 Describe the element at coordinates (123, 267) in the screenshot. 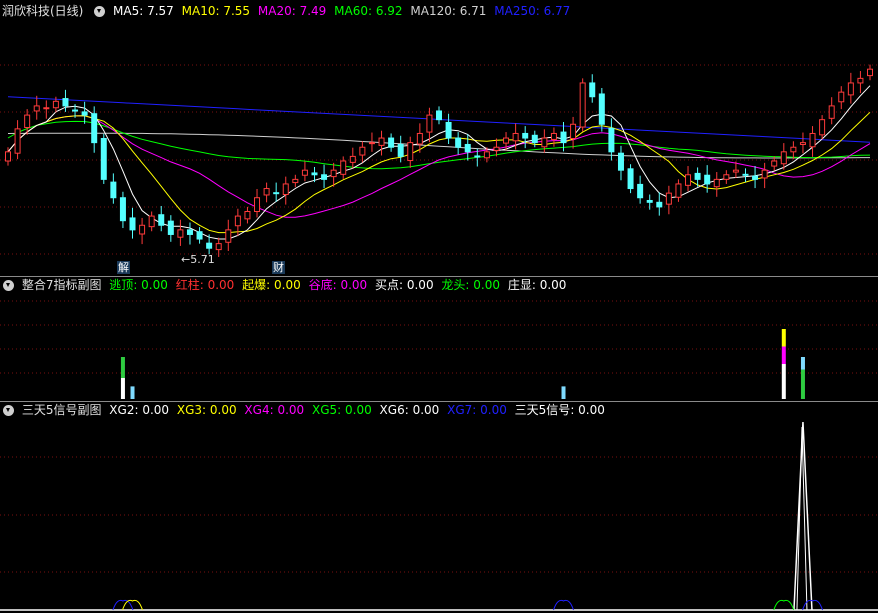

I see `event-marker-jie: 解` at that location.